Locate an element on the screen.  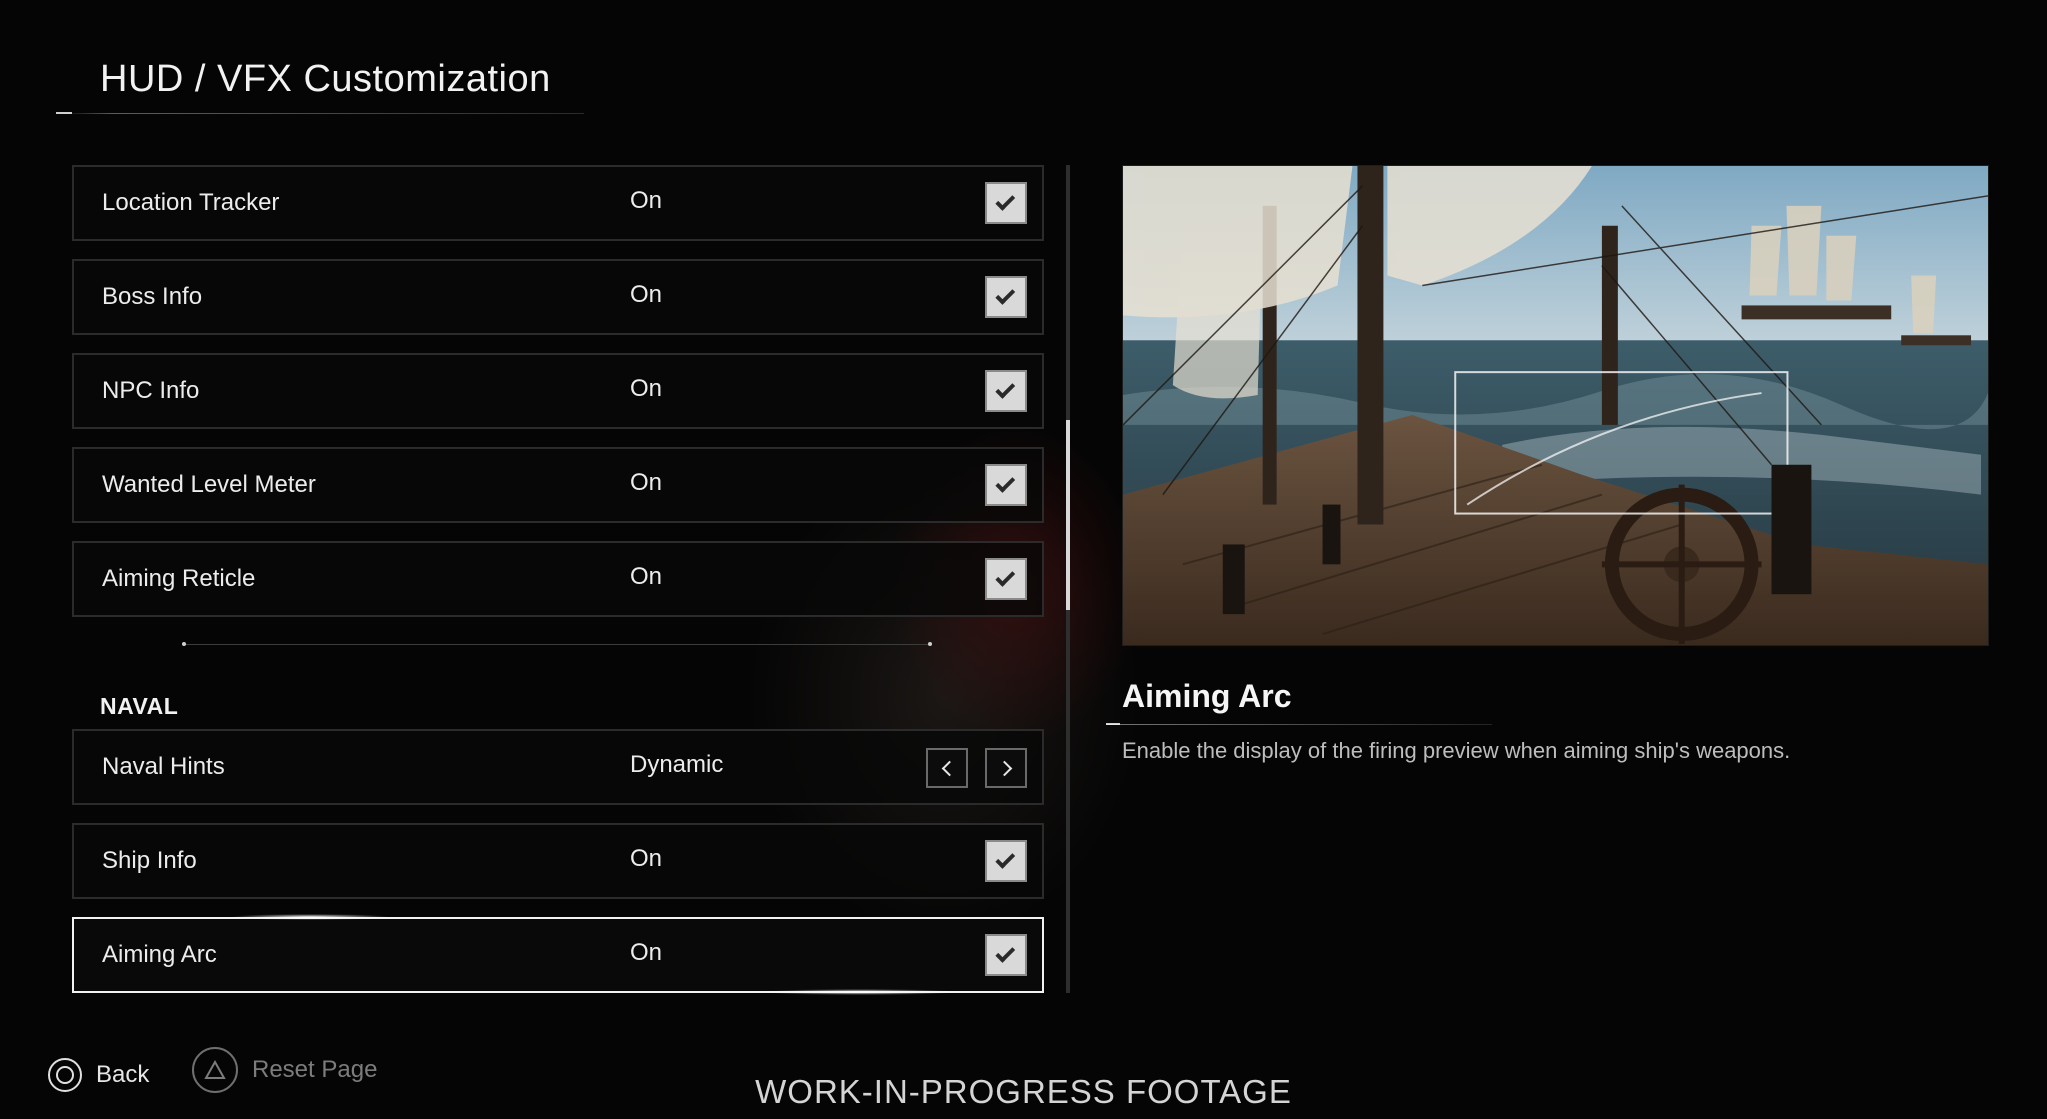
setting-label: Ship Info is located at coordinates (149, 860).